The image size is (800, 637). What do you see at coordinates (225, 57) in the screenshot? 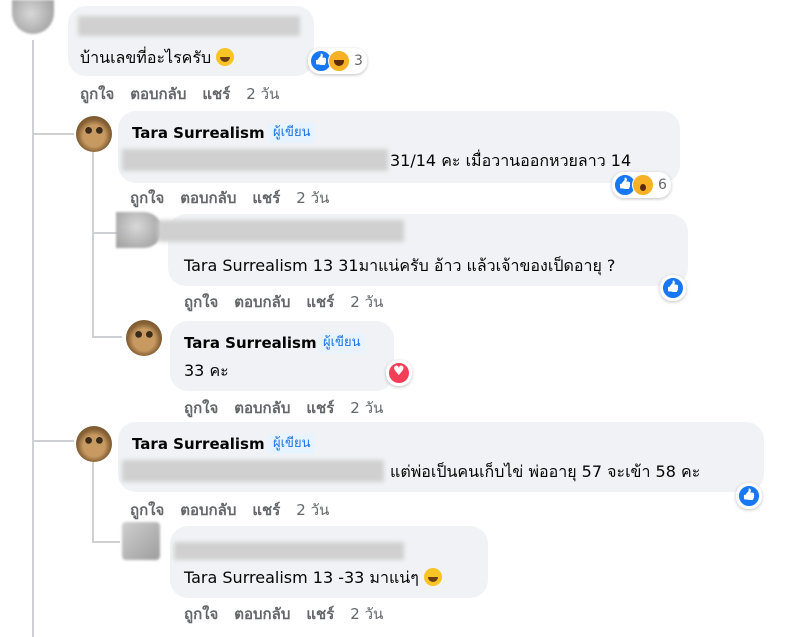
I see `grinning-face-icon` at bounding box center [225, 57].